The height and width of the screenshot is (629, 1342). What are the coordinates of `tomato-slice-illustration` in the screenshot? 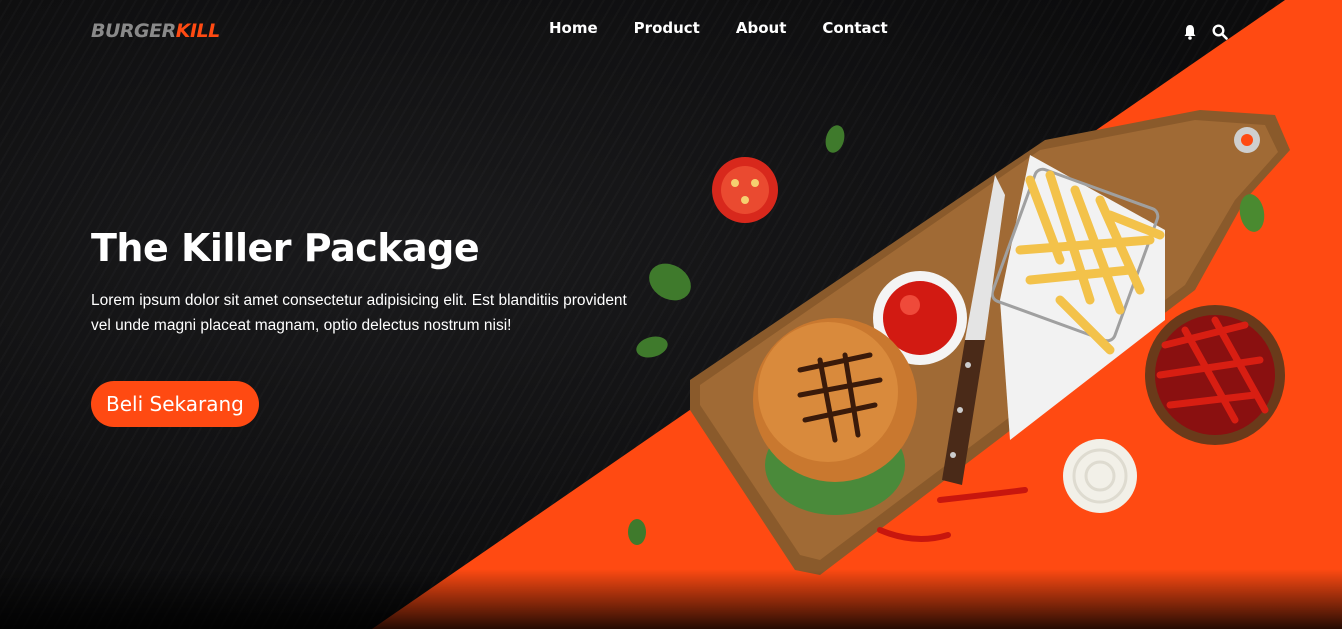 It's located at (745, 190).